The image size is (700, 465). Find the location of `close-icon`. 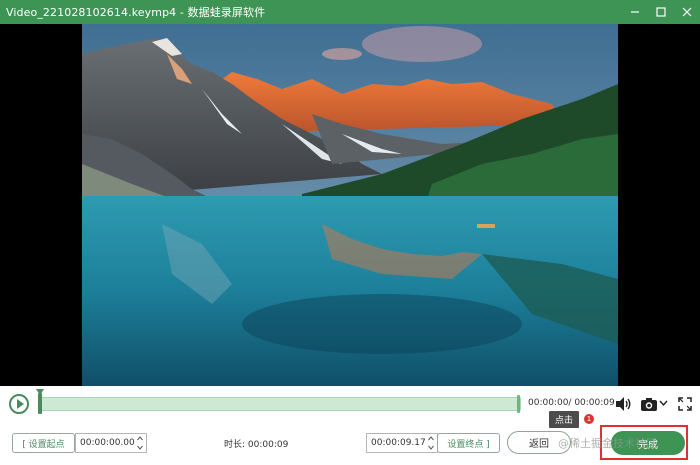

close-icon is located at coordinates (687, 12).